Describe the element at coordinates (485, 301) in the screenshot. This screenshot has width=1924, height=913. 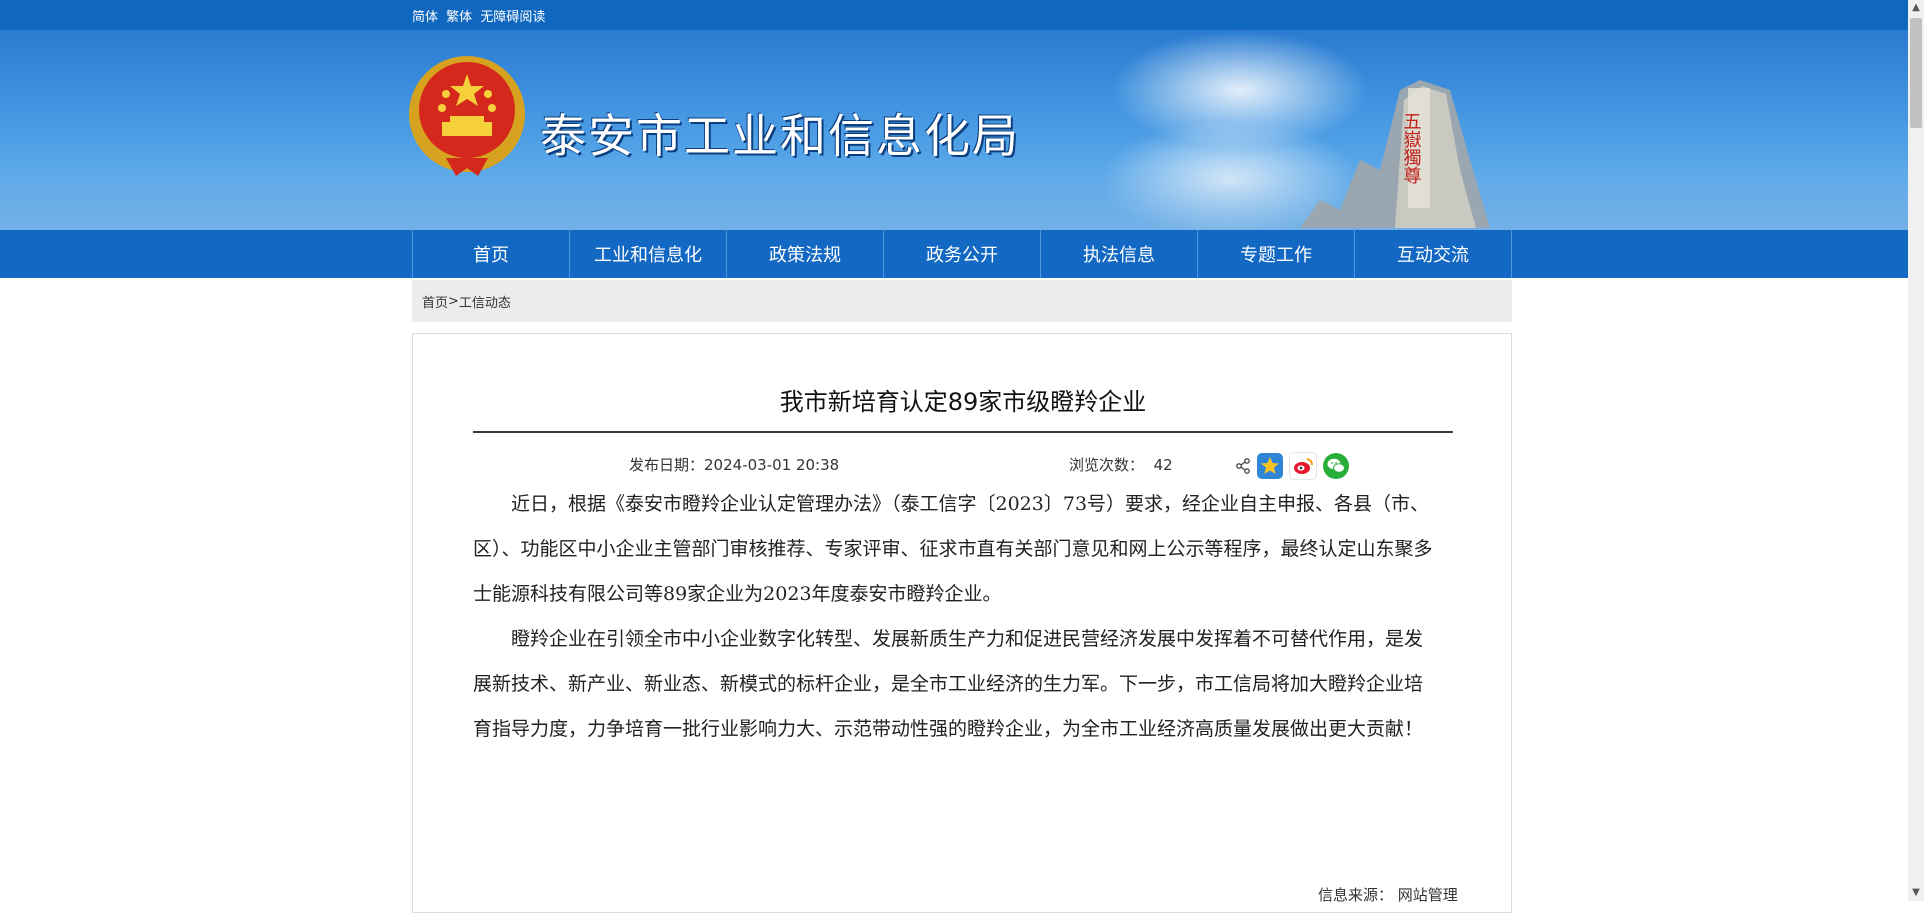
I see `breadcrumb-current: 工信动态` at that location.